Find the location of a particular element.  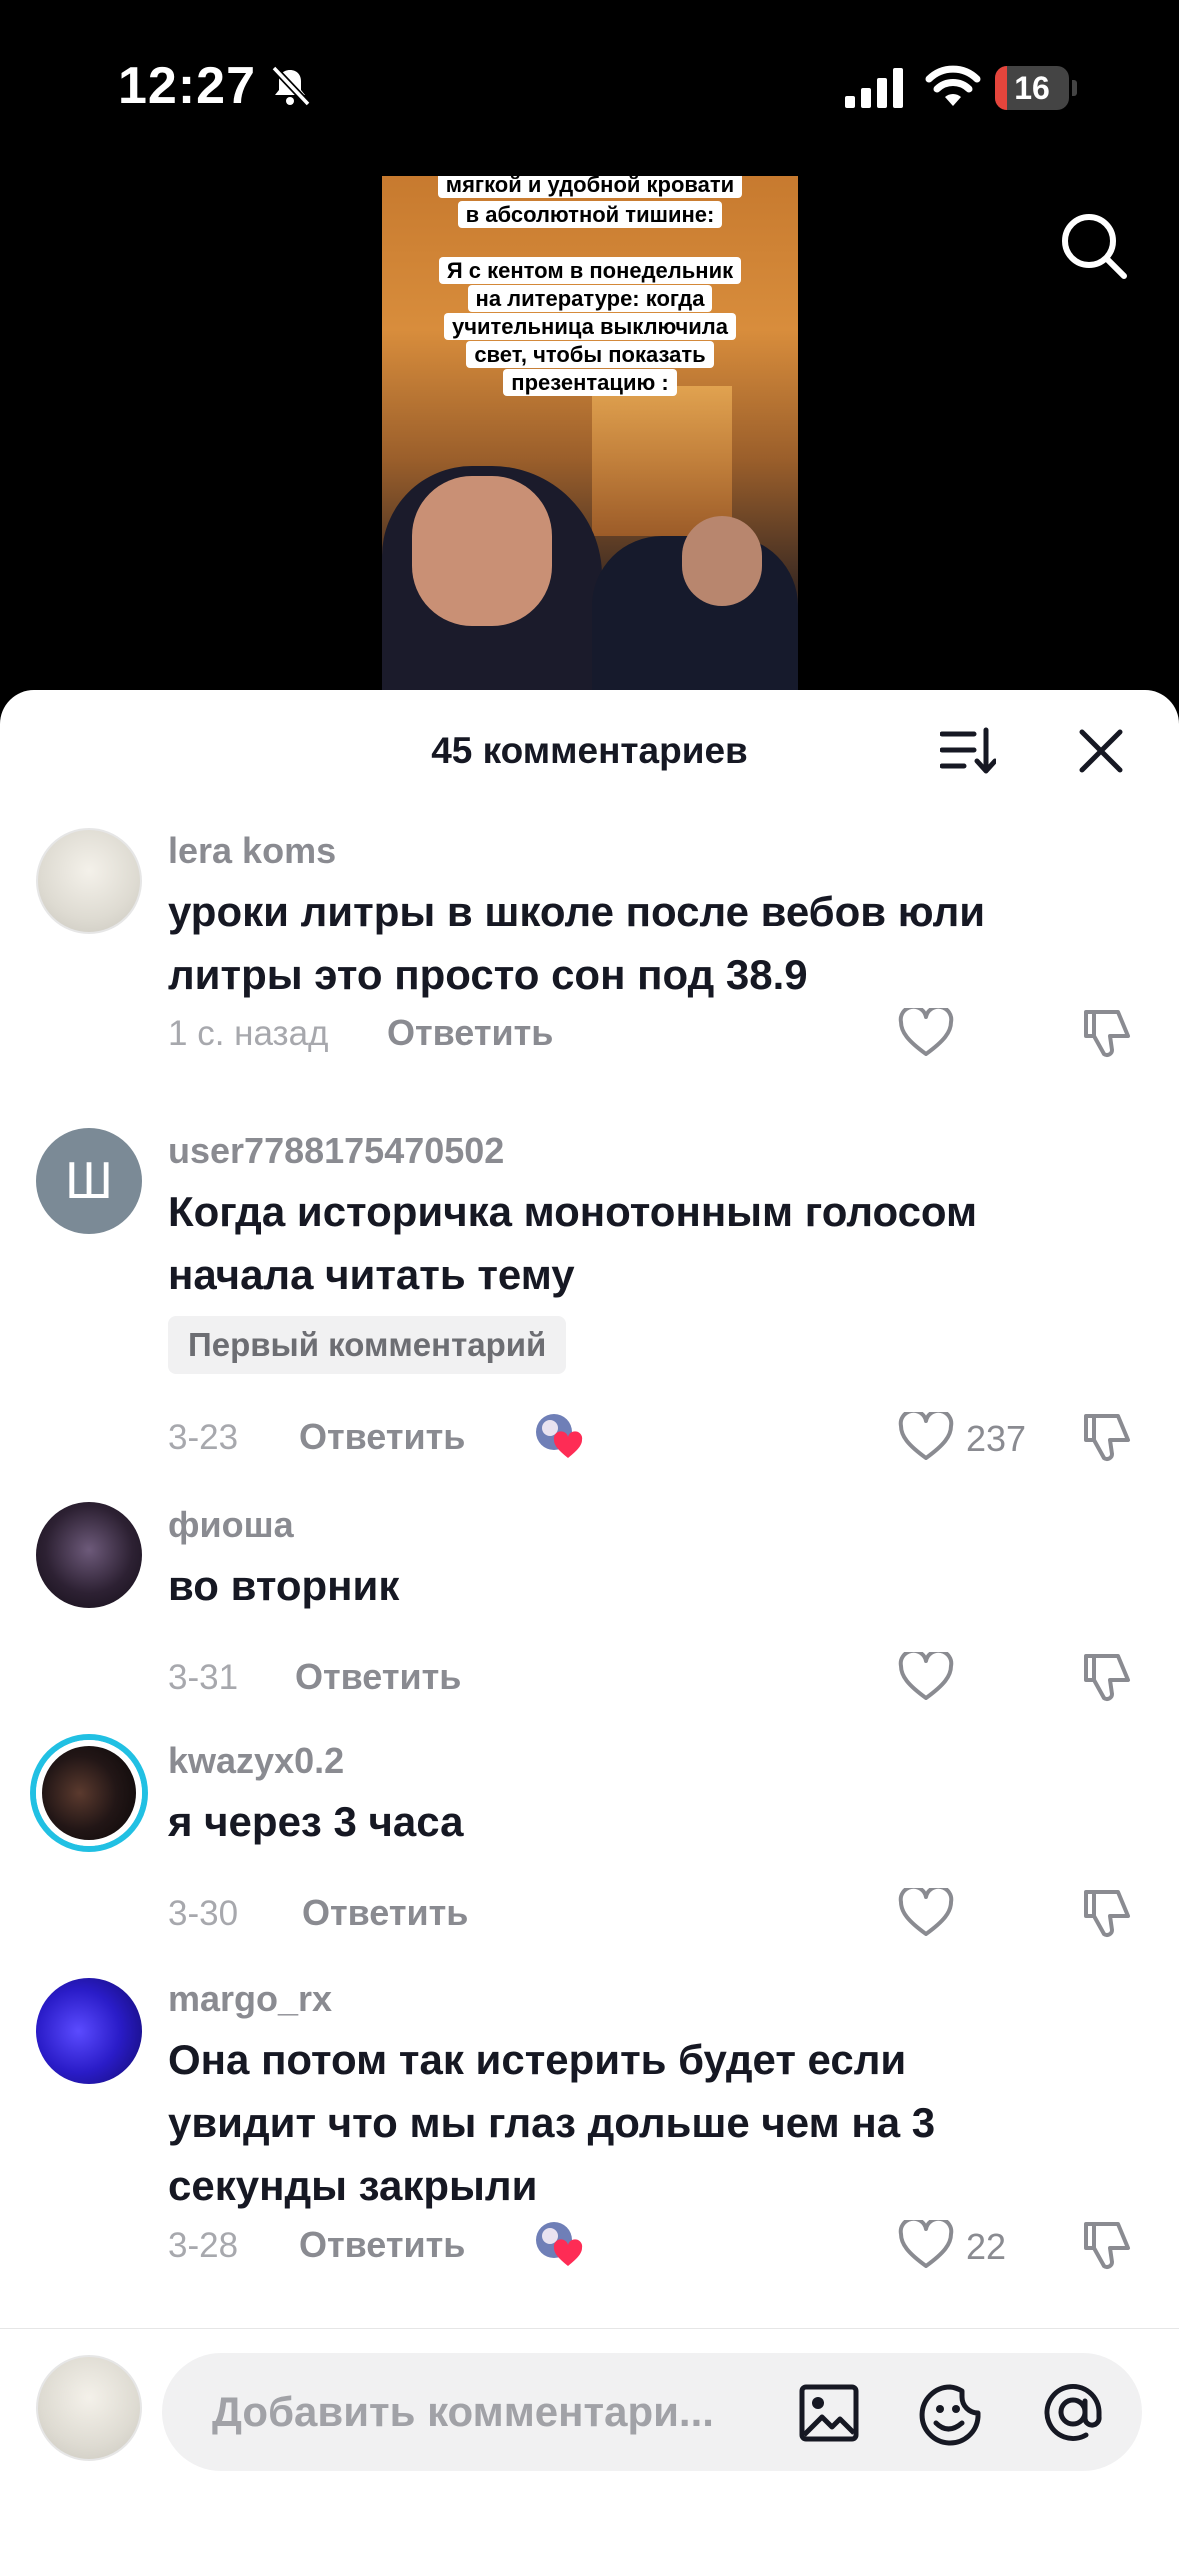

video-caption-line: на литературе: когда is located at coordinates (590, 298).